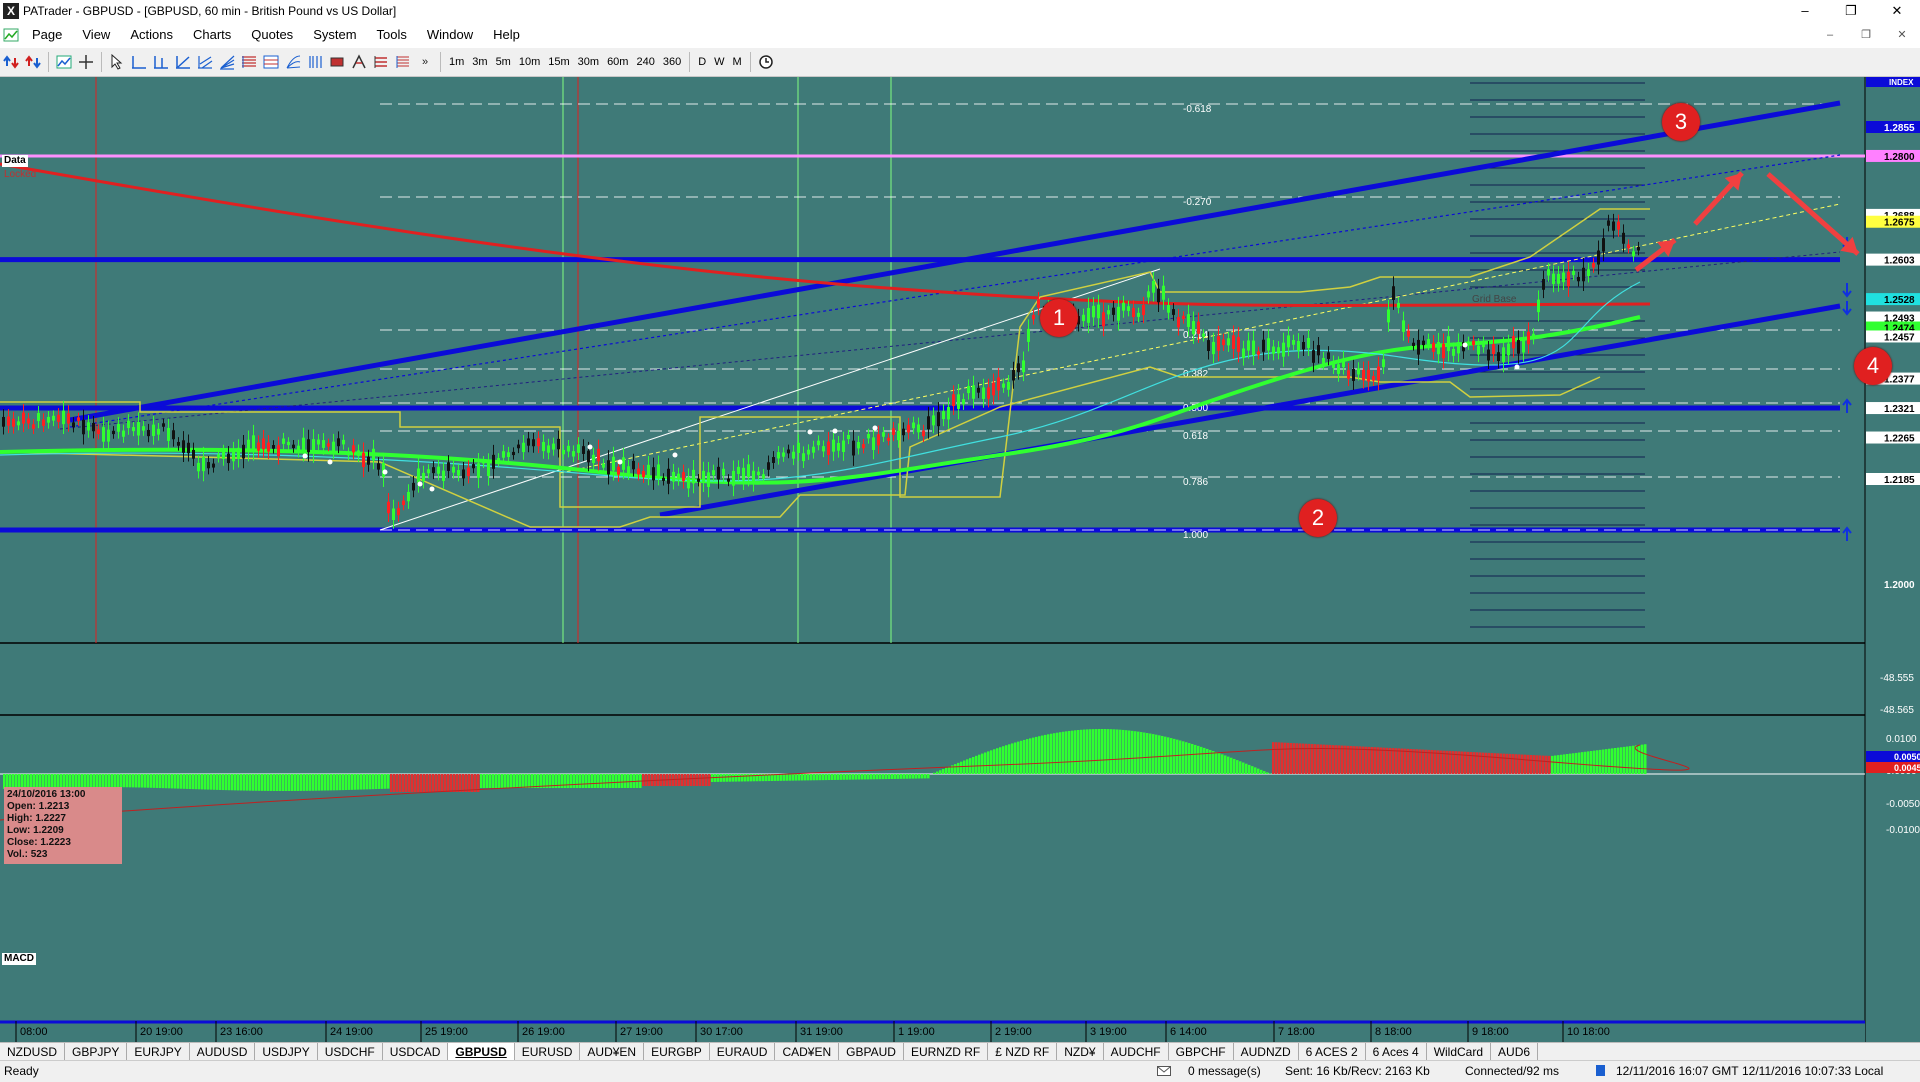 This screenshot has height=1082, width=1920. What do you see at coordinates (1459, 1052) in the screenshot?
I see `symbol-tab-wildcard: WildCard` at bounding box center [1459, 1052].